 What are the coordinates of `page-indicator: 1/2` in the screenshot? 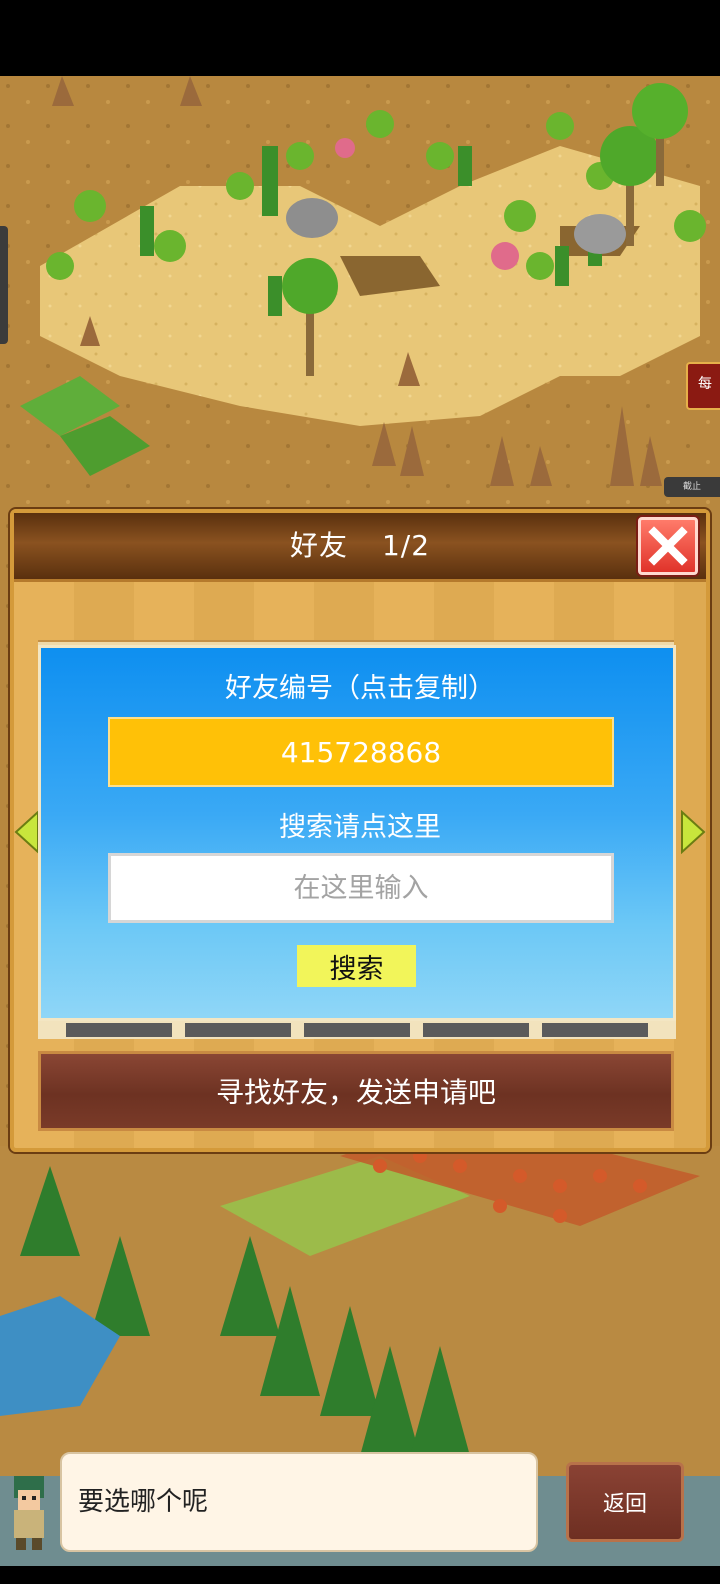 It's located at (406, 545).